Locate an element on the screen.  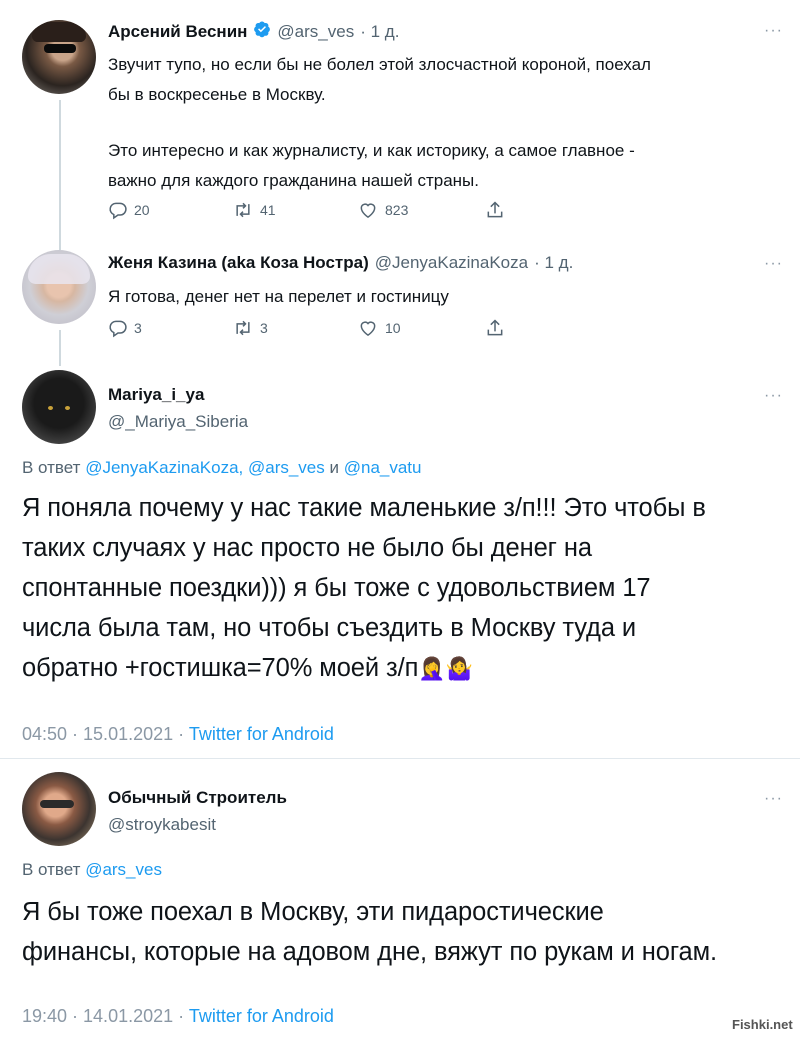
author-name: Арсений Веснин is located at coordinates (177, 32).